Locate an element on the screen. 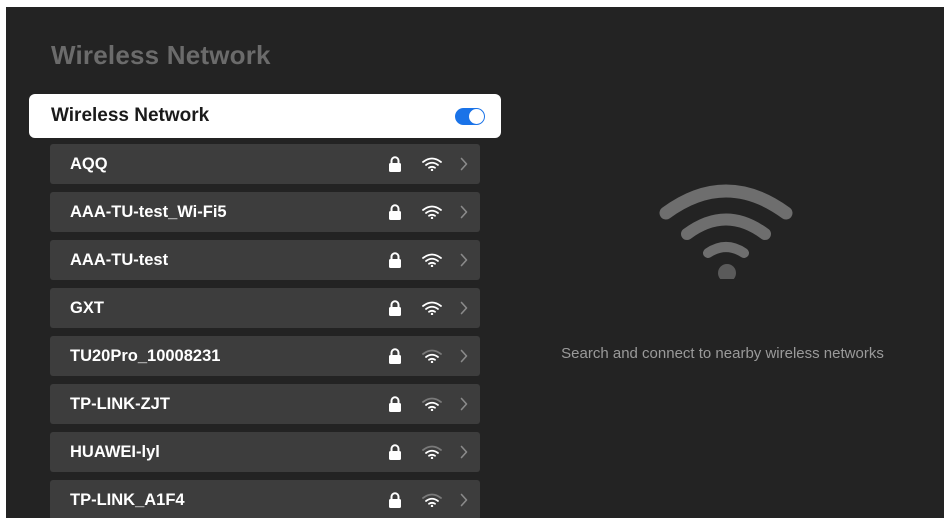  network-row-6: HUAWEI-lyl is located at coordinates (265, 452).